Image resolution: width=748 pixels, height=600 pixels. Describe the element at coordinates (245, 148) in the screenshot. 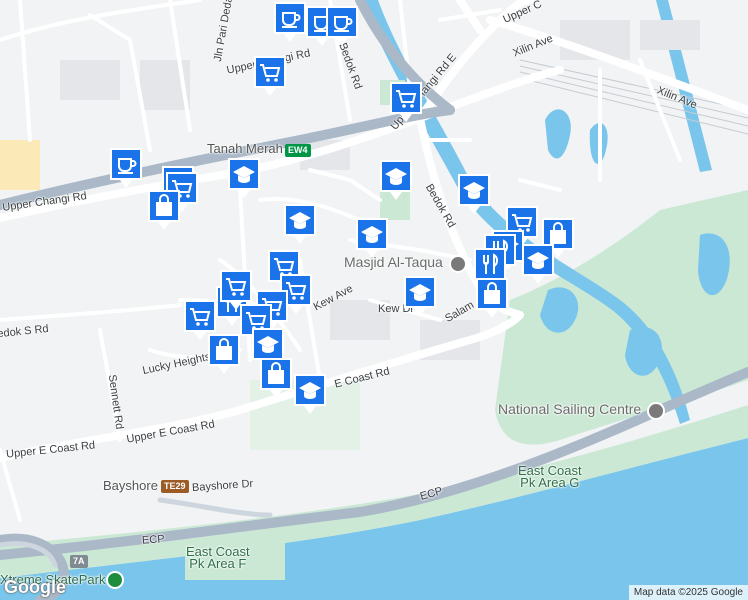

I see `place-label-tanah-merah: Tanah Merah` at that location.